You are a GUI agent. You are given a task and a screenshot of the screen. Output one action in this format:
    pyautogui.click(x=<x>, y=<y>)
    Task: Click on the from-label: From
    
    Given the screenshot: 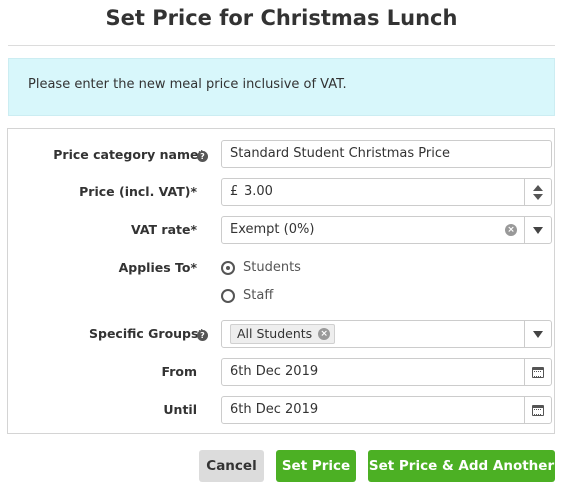 What is the action you would take?
    pyautogui.click(x=179, y=371)
    